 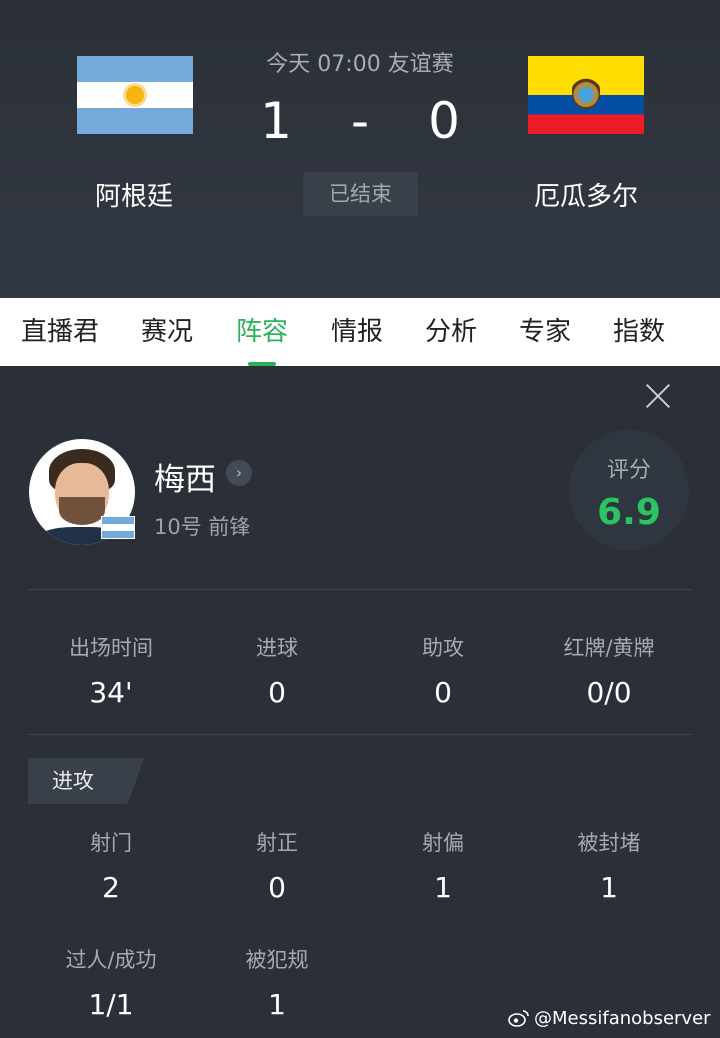 What do you see at coordinates (277, 960) in the screenshot?
I see `stat-label: 被犯规` at bounding box center [277, 960].